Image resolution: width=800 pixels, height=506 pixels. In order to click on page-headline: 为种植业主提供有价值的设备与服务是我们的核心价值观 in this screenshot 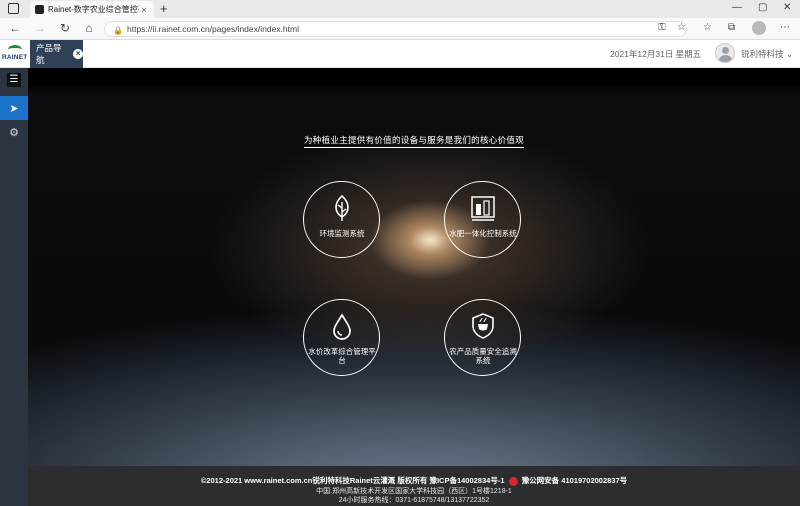, I will do `click(413, 141)`.